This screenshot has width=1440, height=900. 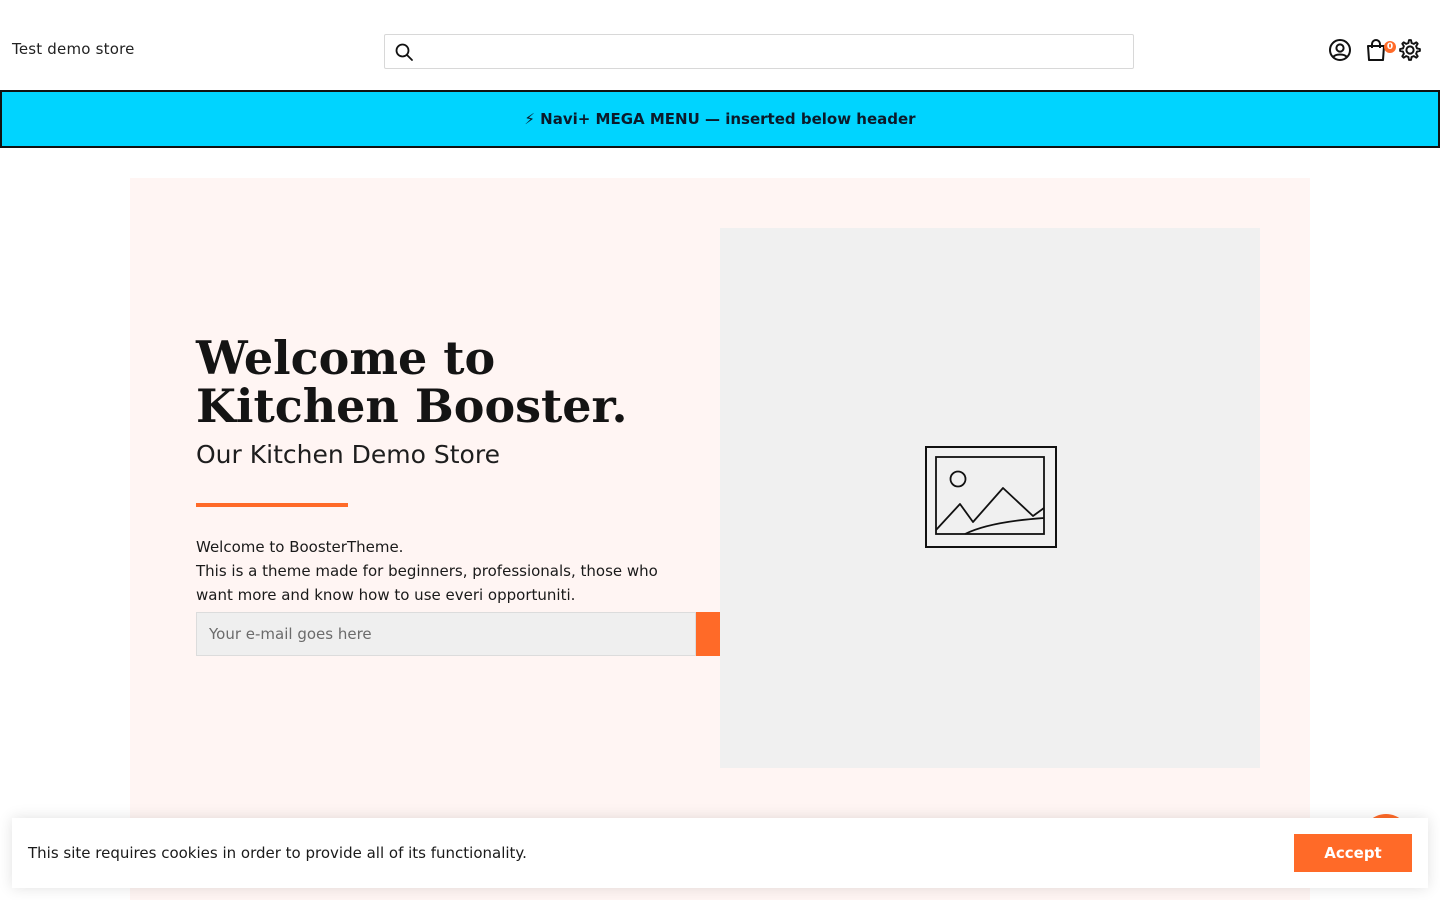 What do you see at coordinates (404, 52) in the screenshot?
I see `search-icon` at bounding box center [404, 52].